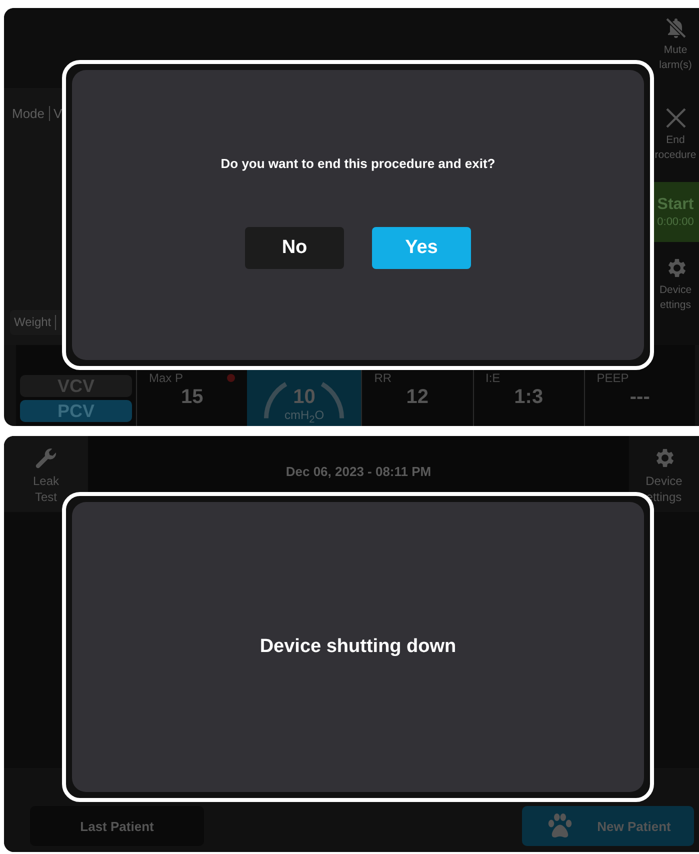 The image size is (699, 854). Describe the element at coordinates (28, 113) in the screenshot. I see `mode-label: Mode` at that location.